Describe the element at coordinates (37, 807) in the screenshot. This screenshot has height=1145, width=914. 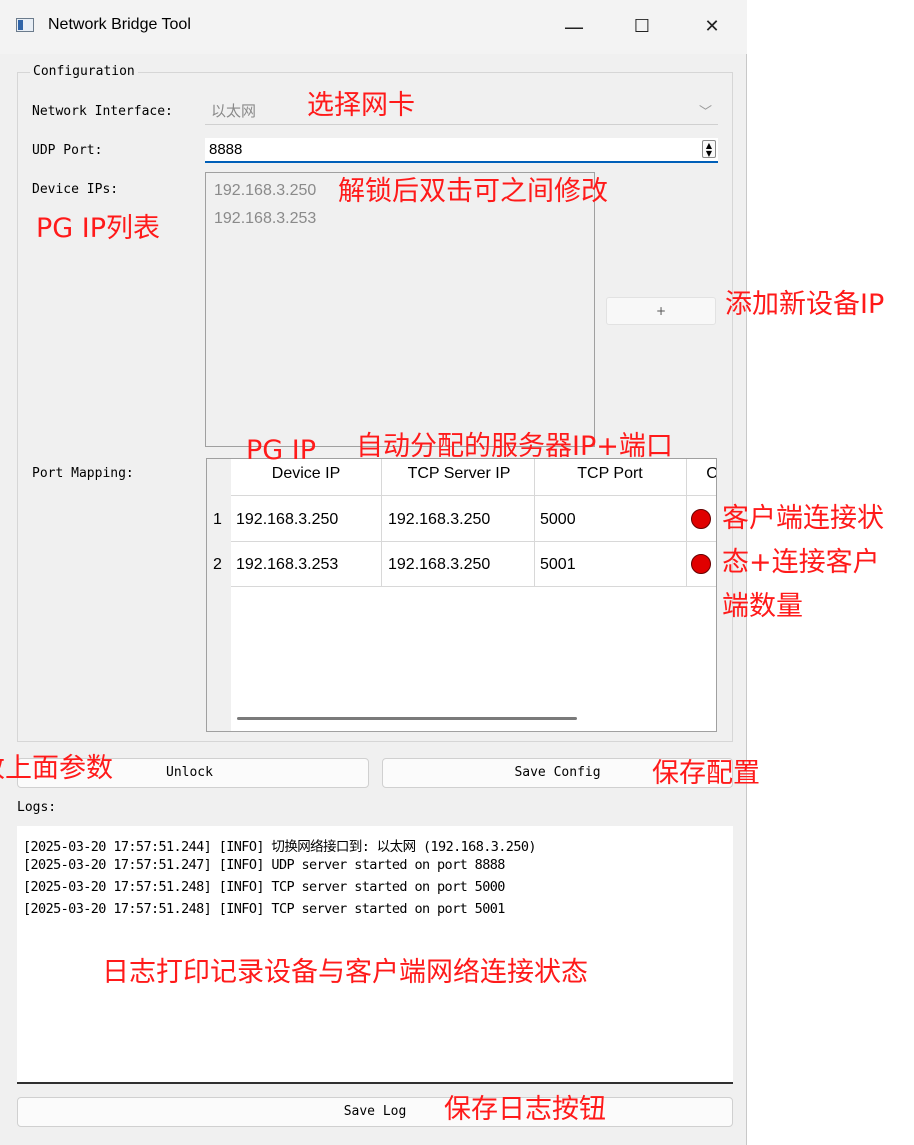
I see `logs-label: Logs:` at that location.